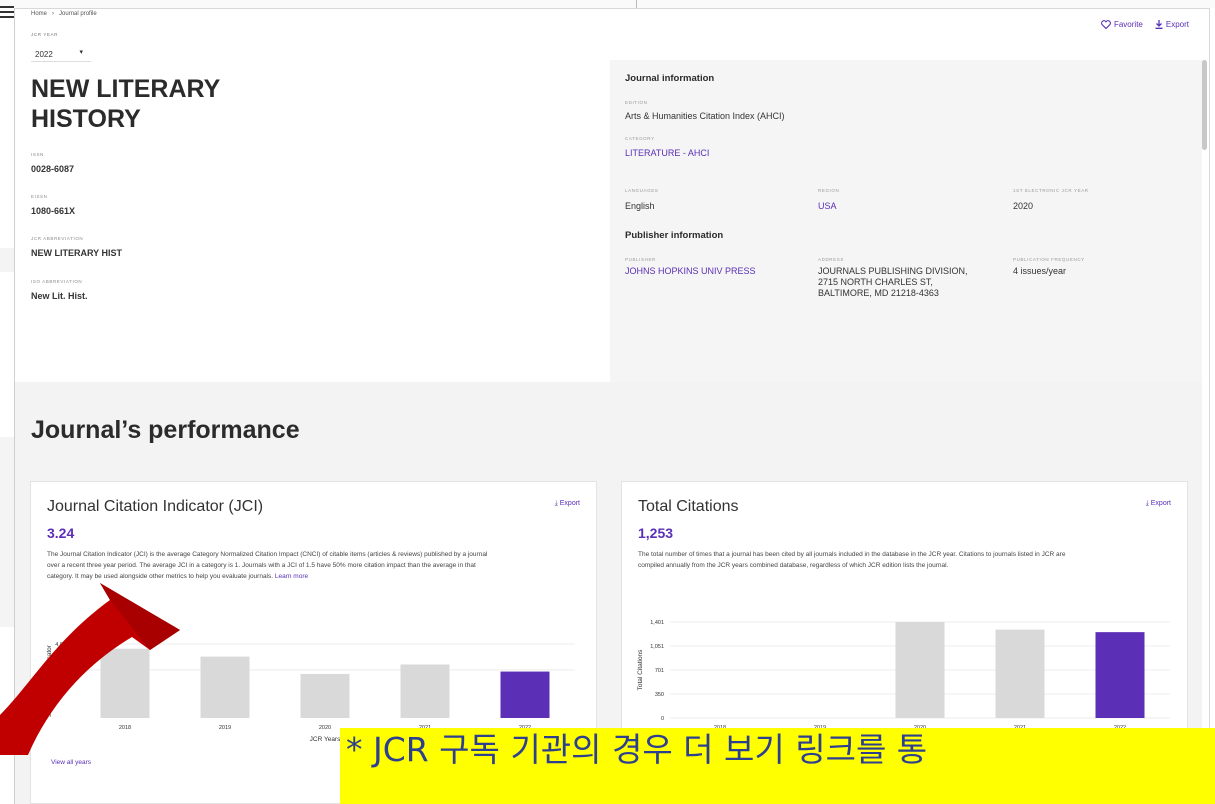  Describe the element at coordinates (71, 762) in the screenshot. I see `view-all-years-link: View all years` at that location.